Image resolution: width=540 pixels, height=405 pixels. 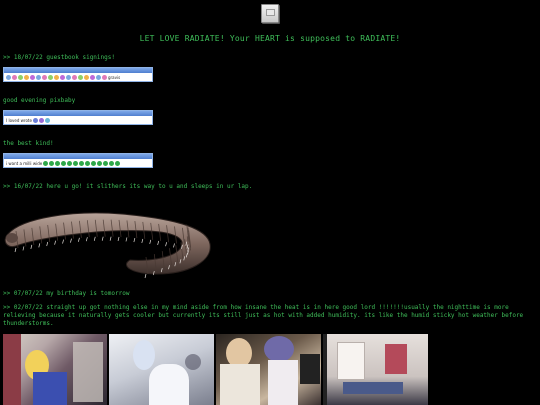 What do you see at coordinates (28, 143) in the screenshot?
I see `entry-best-kind: the best kind!` at bounding box center [28, 143].